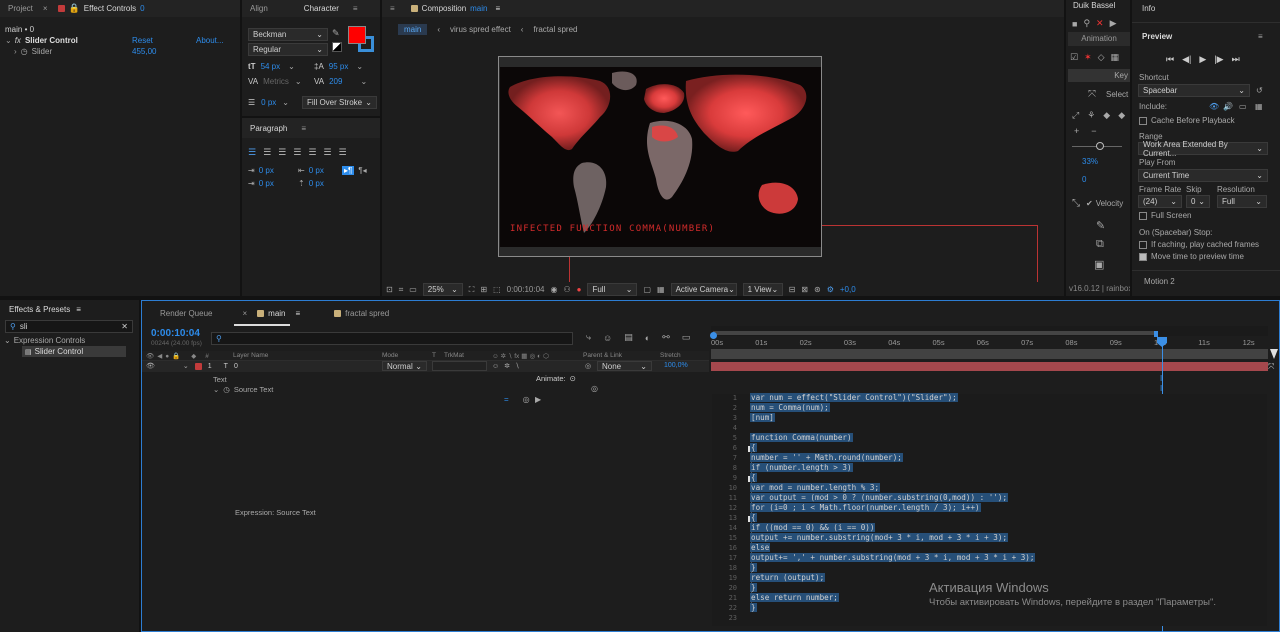 The width and height of the screenshot is (1280, 632). Describe the element at coordinates (316, 183) in the screenshot. I see `space-before-value: 0 px` at that location.